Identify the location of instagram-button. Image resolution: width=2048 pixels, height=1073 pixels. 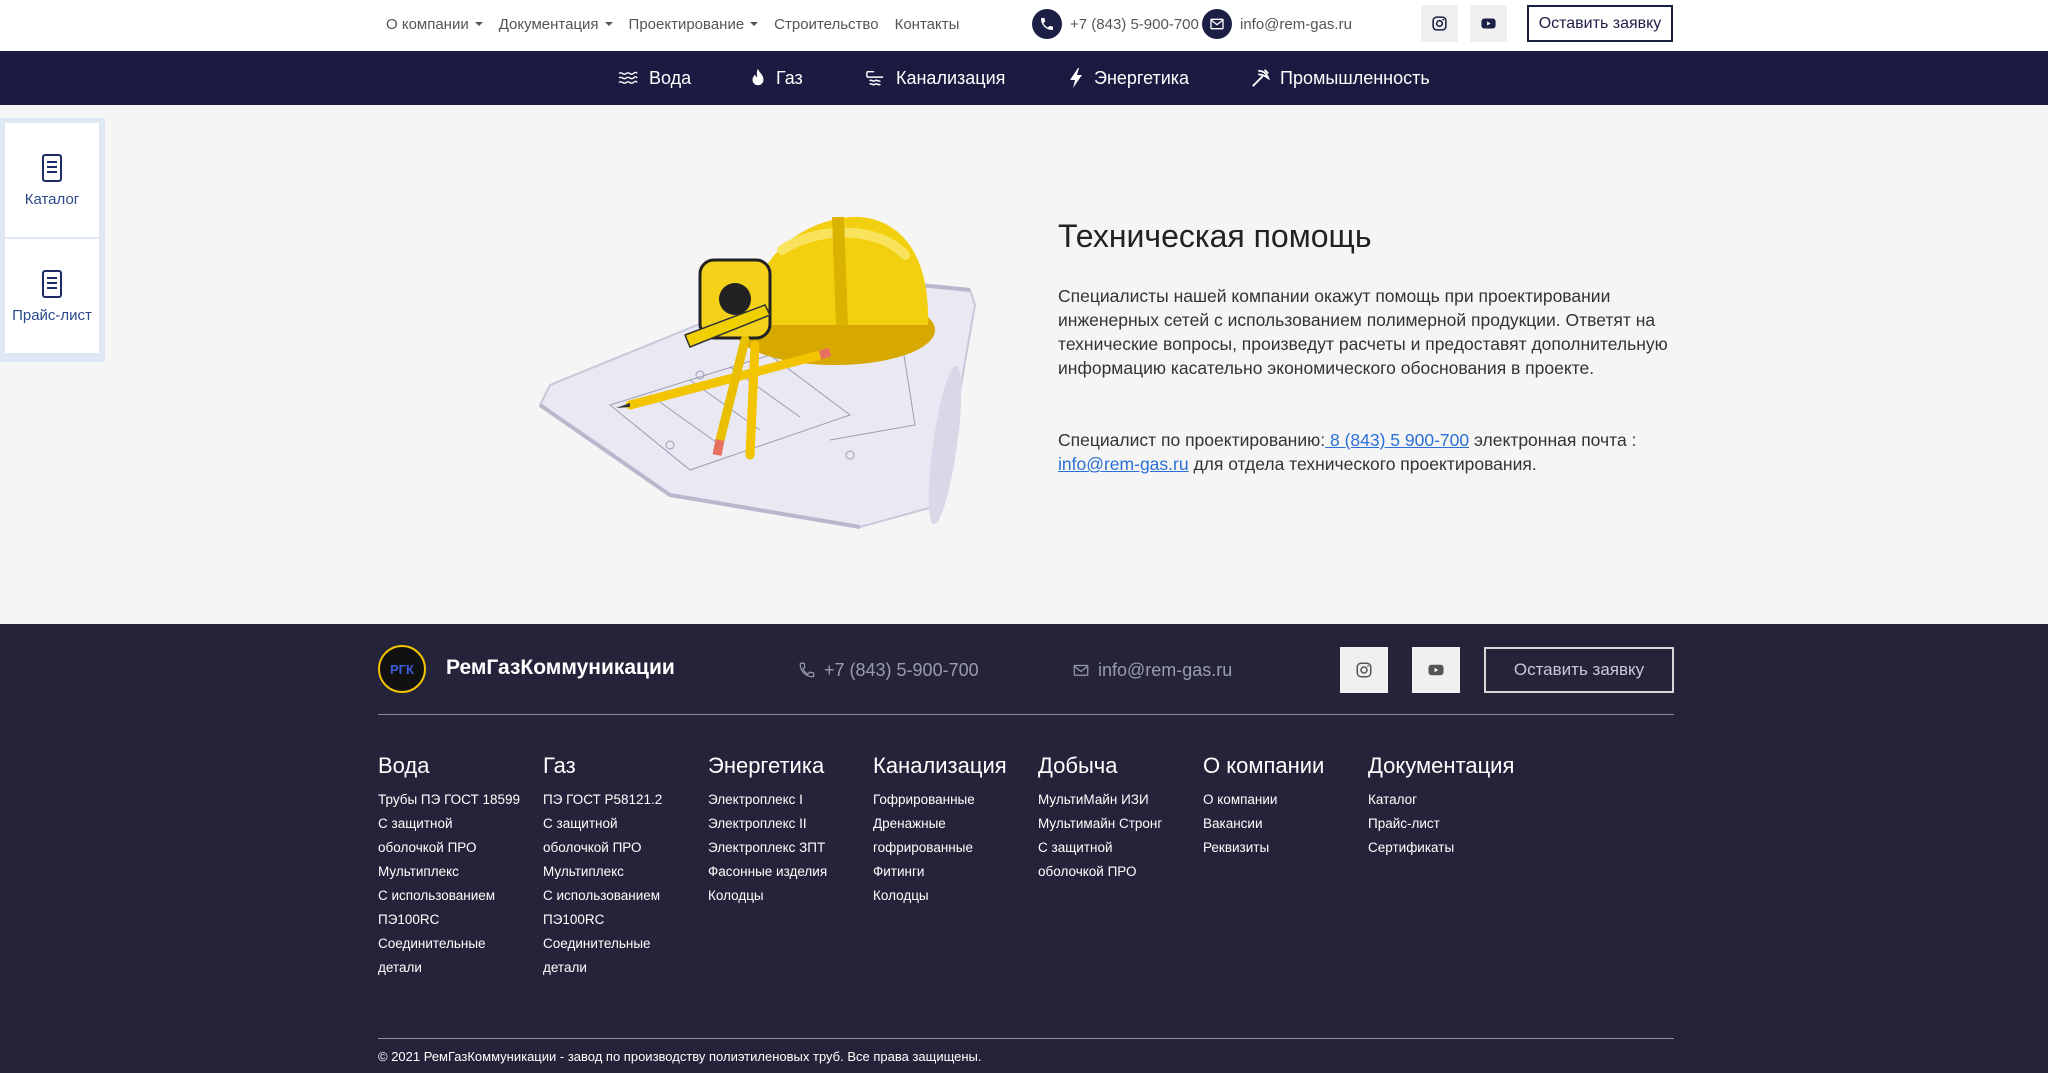
(1439, 23).